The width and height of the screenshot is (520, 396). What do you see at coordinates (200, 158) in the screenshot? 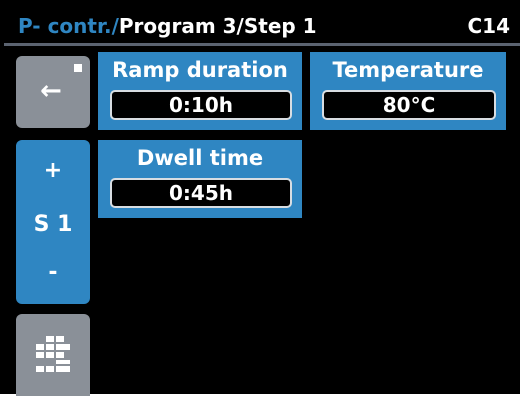
I see `dwell-time-label: Dwell time` at bounding box center [200, 158].